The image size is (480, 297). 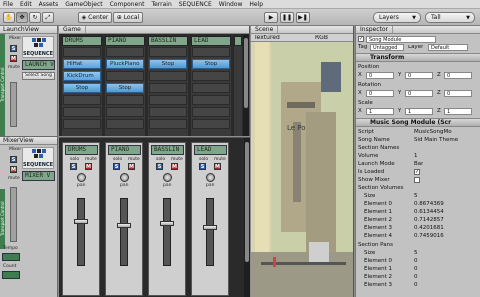 What do you see at coordinates (231, 4) in the screenshot?
I see `menu-window: Window` at bounding box center [231, 4].